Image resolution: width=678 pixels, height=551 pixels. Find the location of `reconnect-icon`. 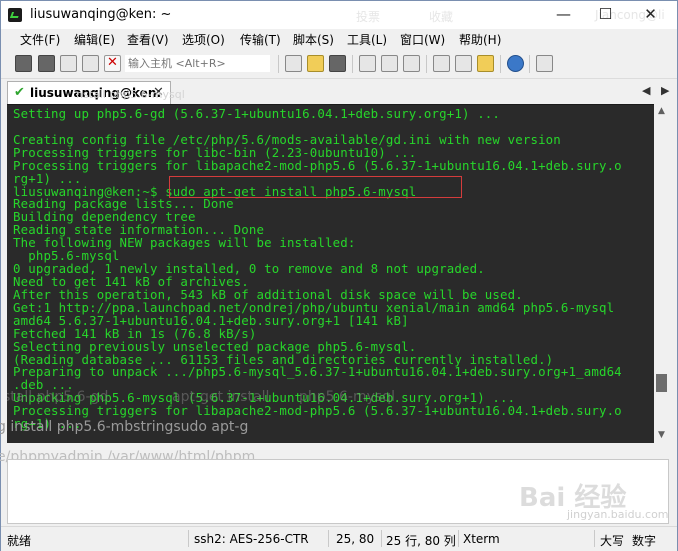

reconnect-icon is located at coordinates (90, 63).